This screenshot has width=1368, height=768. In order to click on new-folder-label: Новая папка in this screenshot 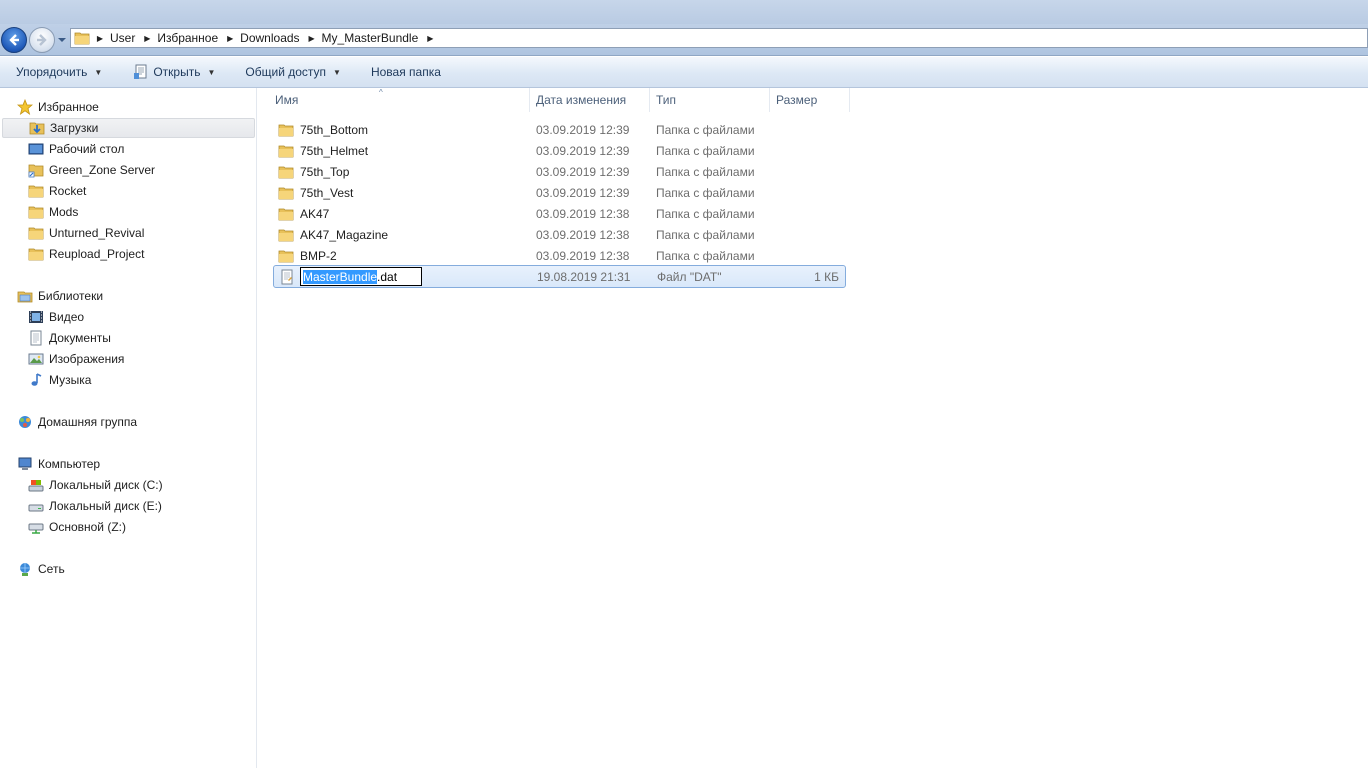, I will do `click(405, 72)`.